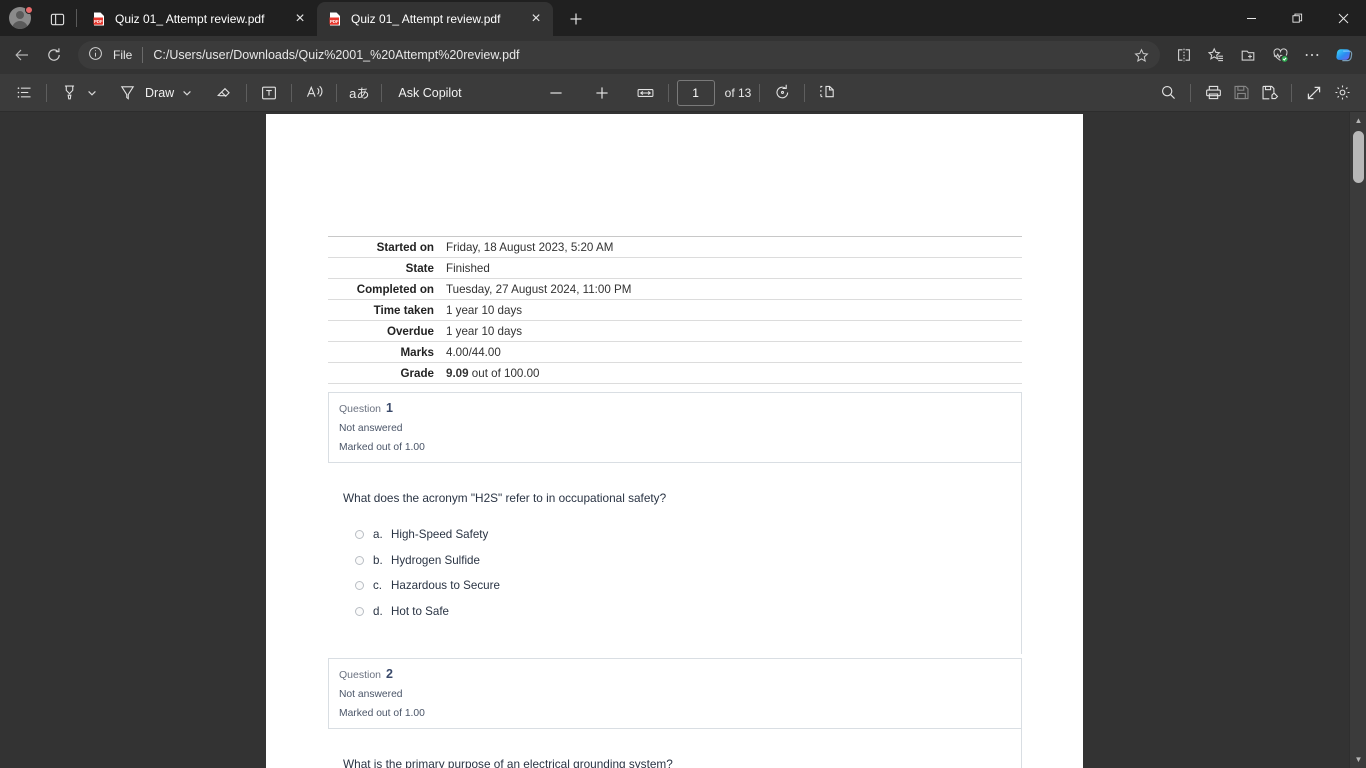 The image size is (1366, 768). I want to click on answer-option-a: a. High-Speed Safety, so click(688, 535).